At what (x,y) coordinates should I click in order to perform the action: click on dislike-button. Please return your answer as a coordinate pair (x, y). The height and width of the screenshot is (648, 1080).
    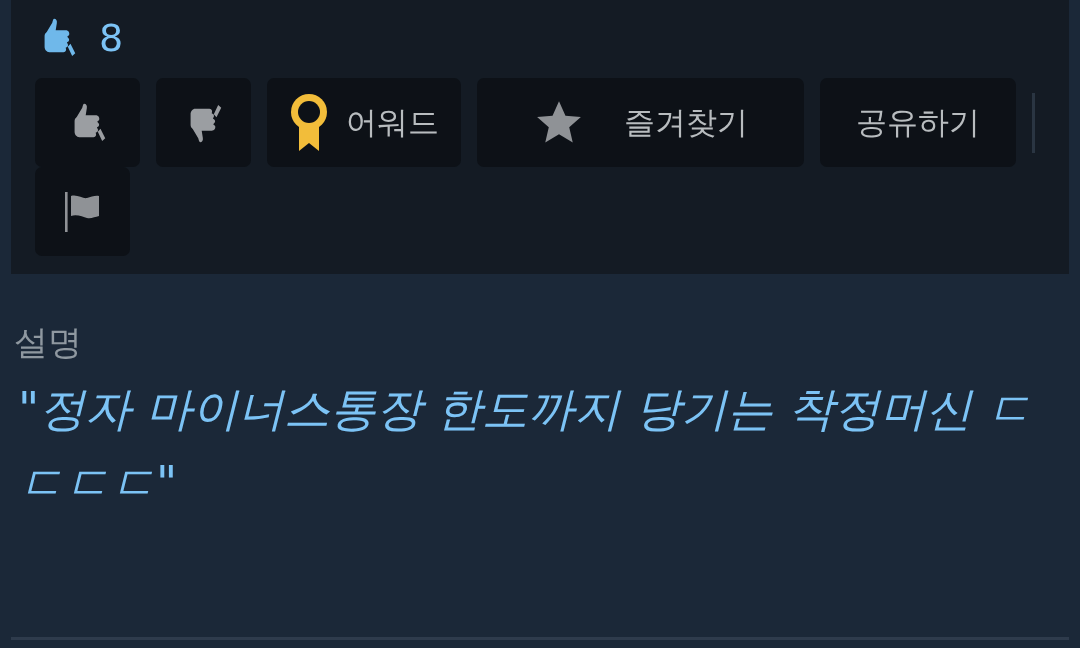
    Looking at the image, I should click on (203, 122).